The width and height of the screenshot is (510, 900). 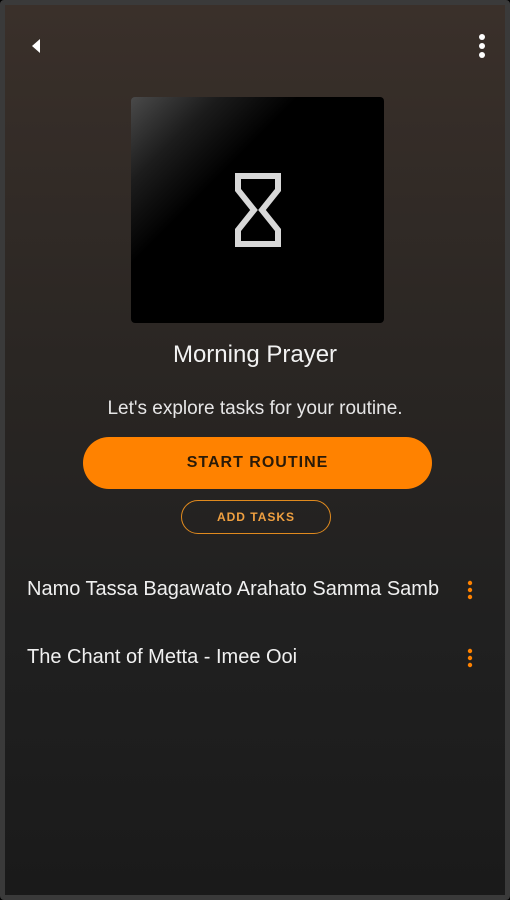 I want to click on task-item: The Chant of Metta - Imee Ooi, so click(x=255, y=658).